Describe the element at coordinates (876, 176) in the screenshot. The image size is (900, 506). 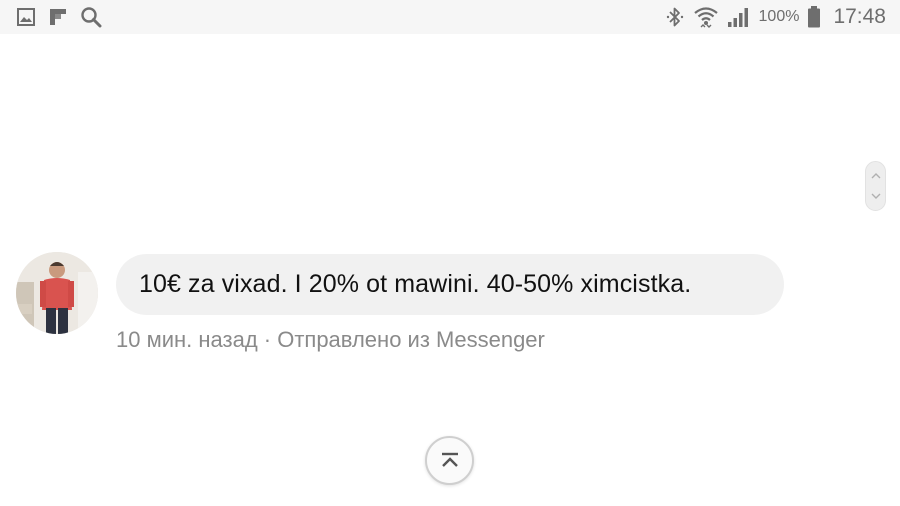
I see `chevron-up-icon` at that location.